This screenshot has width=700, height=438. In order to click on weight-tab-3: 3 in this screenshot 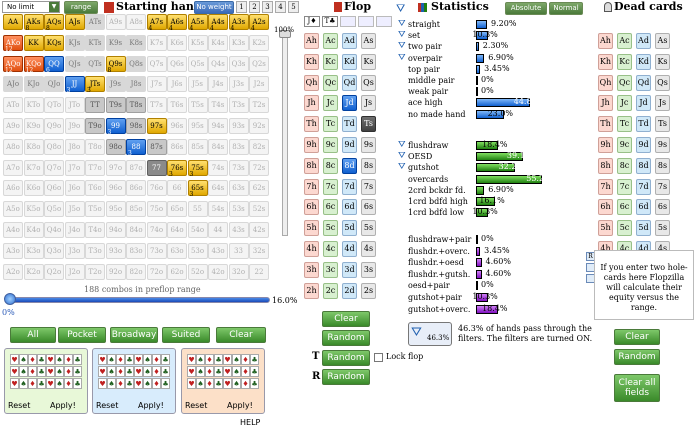, I will do `click(267, 7)`.